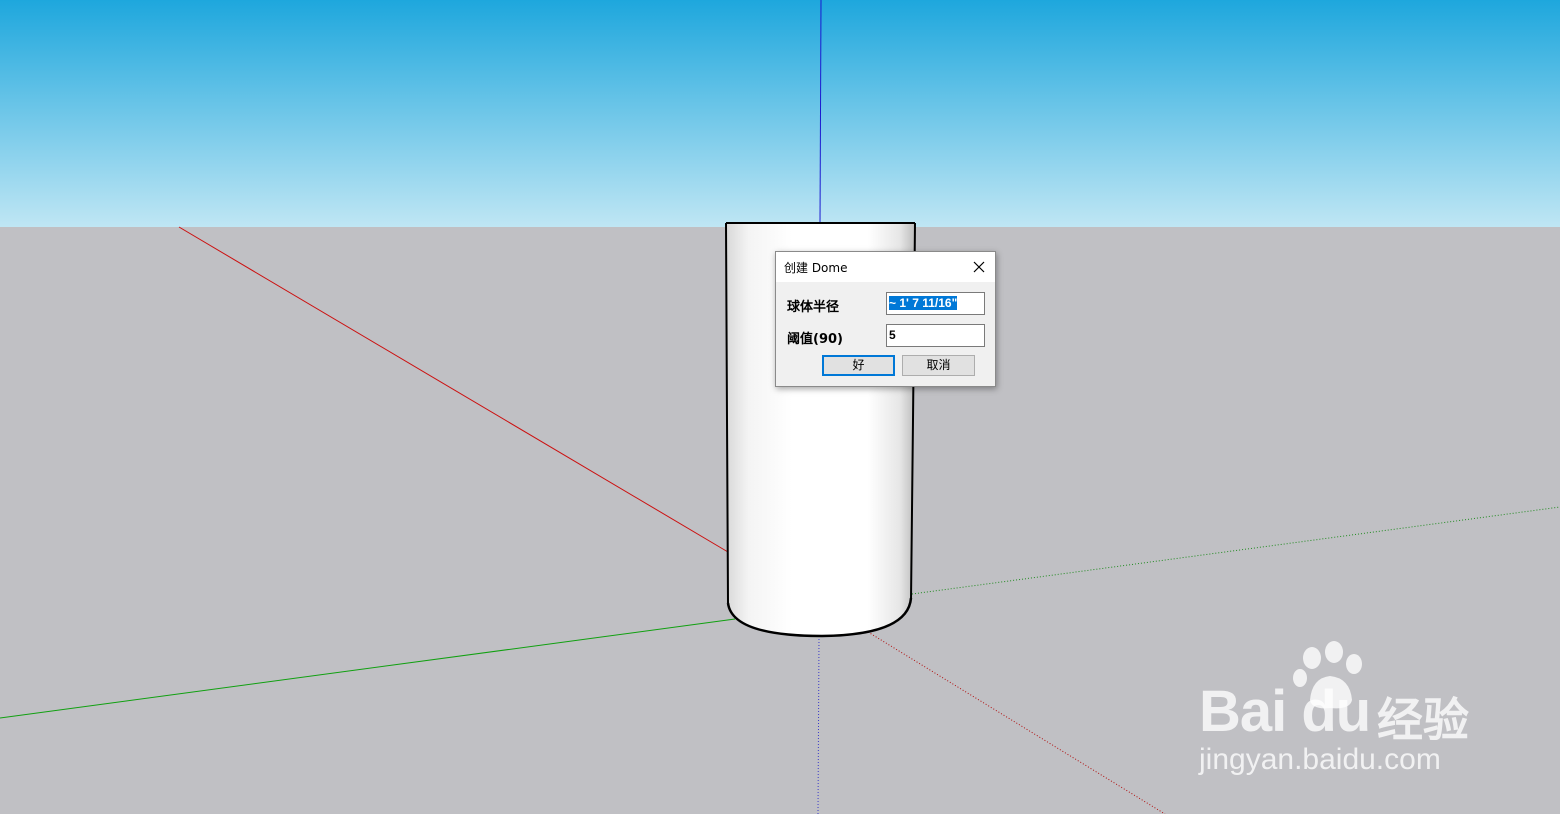  What do you see at coordinates (923, 303) in the screenshot?
I see `radius-value: ~ 1' 7 11/16"` at bounding box center [923, 303].